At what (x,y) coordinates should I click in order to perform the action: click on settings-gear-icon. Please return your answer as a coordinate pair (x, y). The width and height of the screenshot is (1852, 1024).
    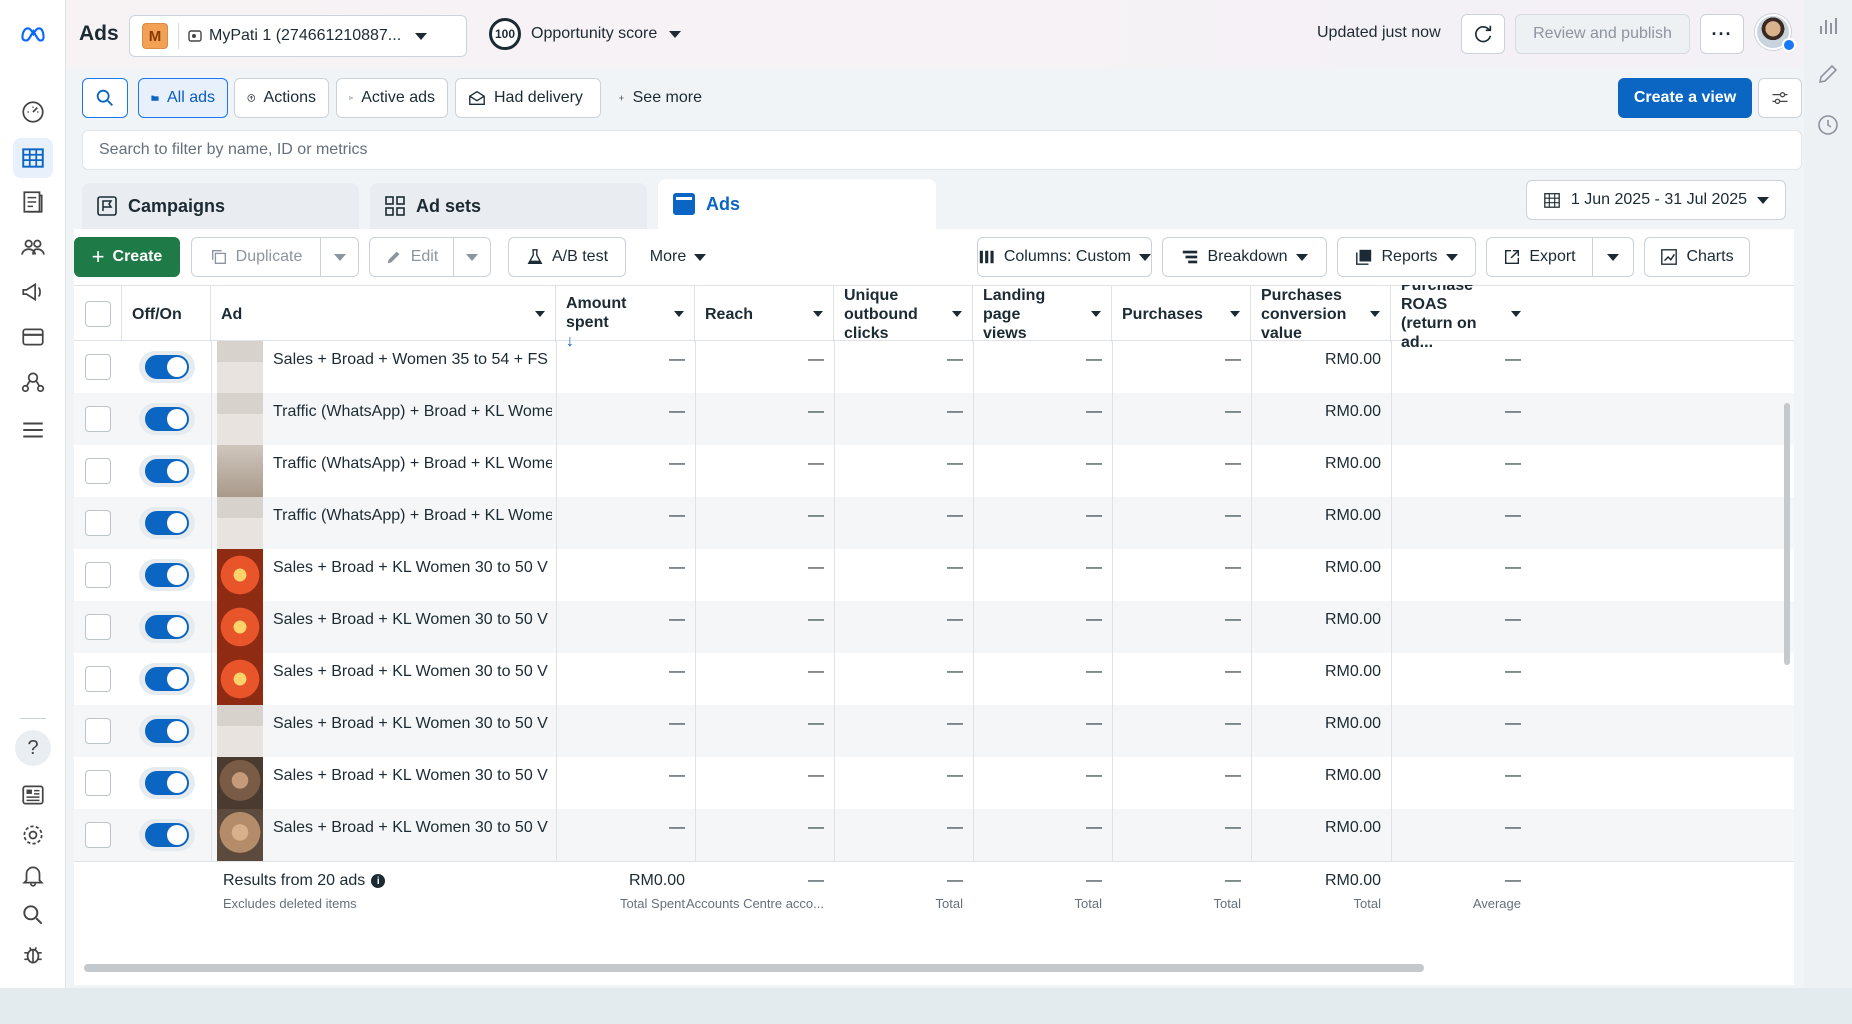
    Looking at the image, I should click on (33, 835).